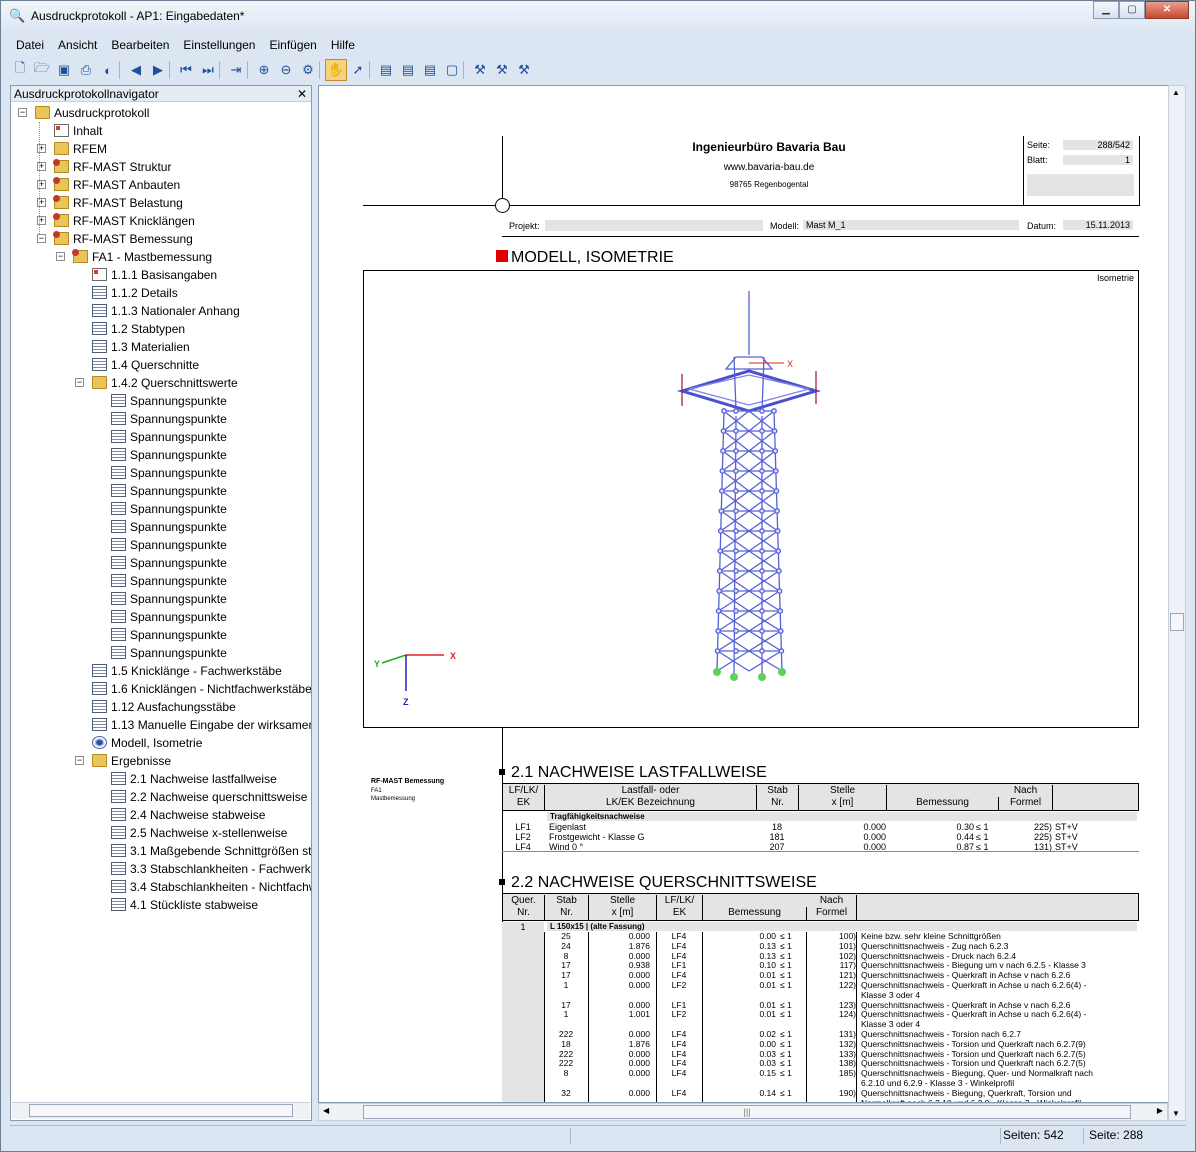  What do you see at coordinates (1176, 92) in the screenshot?
I see `scroll-up-icon: ▲` at bounding box center [1176, 92].